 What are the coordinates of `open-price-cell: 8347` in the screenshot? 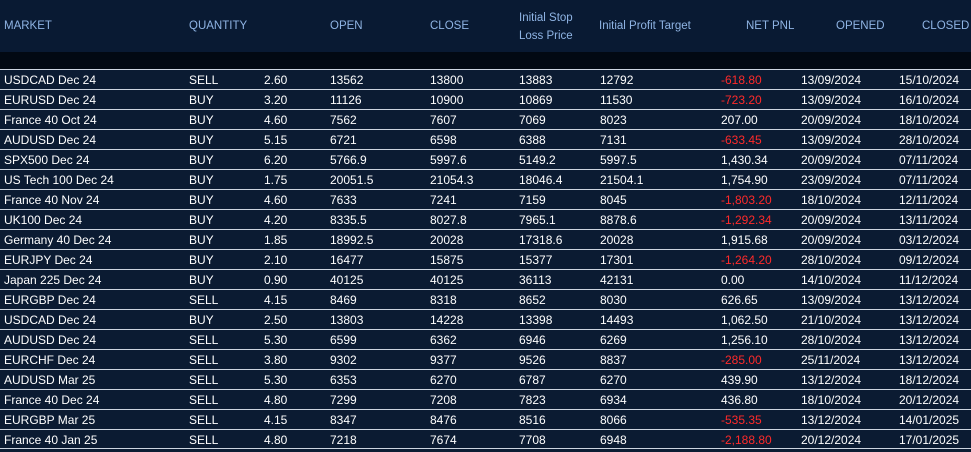 It's located at (343, 420).